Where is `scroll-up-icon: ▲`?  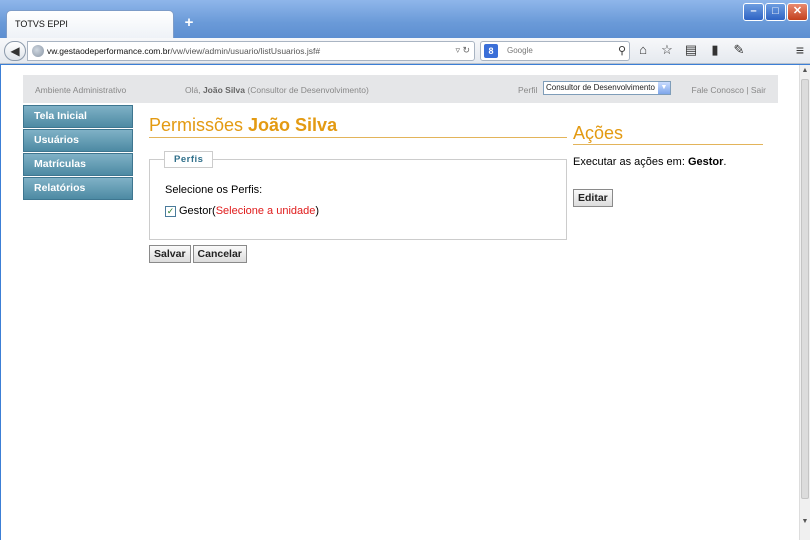 scroll-up-icon: ▲ is located at coordinates (805, 71).